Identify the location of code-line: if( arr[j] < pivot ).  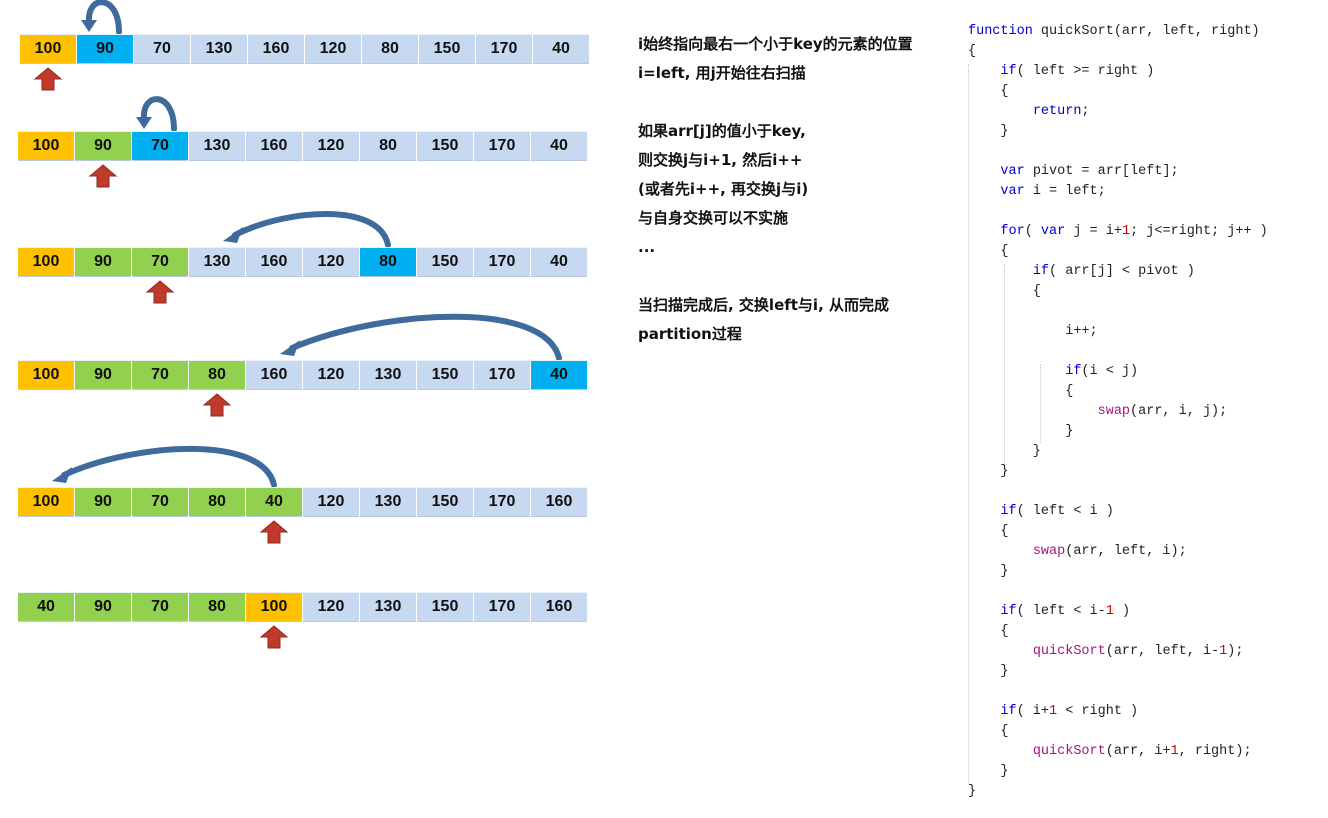
(1113, 271).